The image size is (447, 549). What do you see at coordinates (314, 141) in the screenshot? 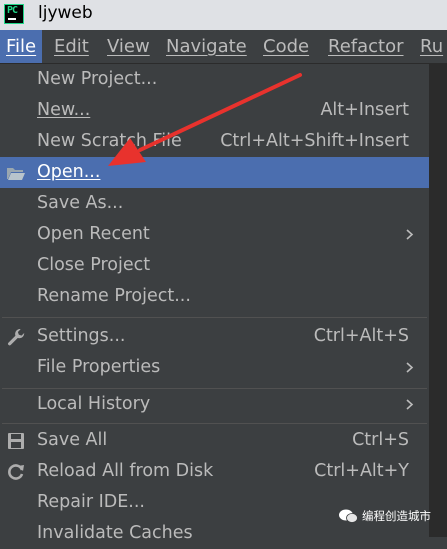
I see `menu-item-shortcut: Ctrl+Alt+Shift+Insert` at bounding box center [314, 141].